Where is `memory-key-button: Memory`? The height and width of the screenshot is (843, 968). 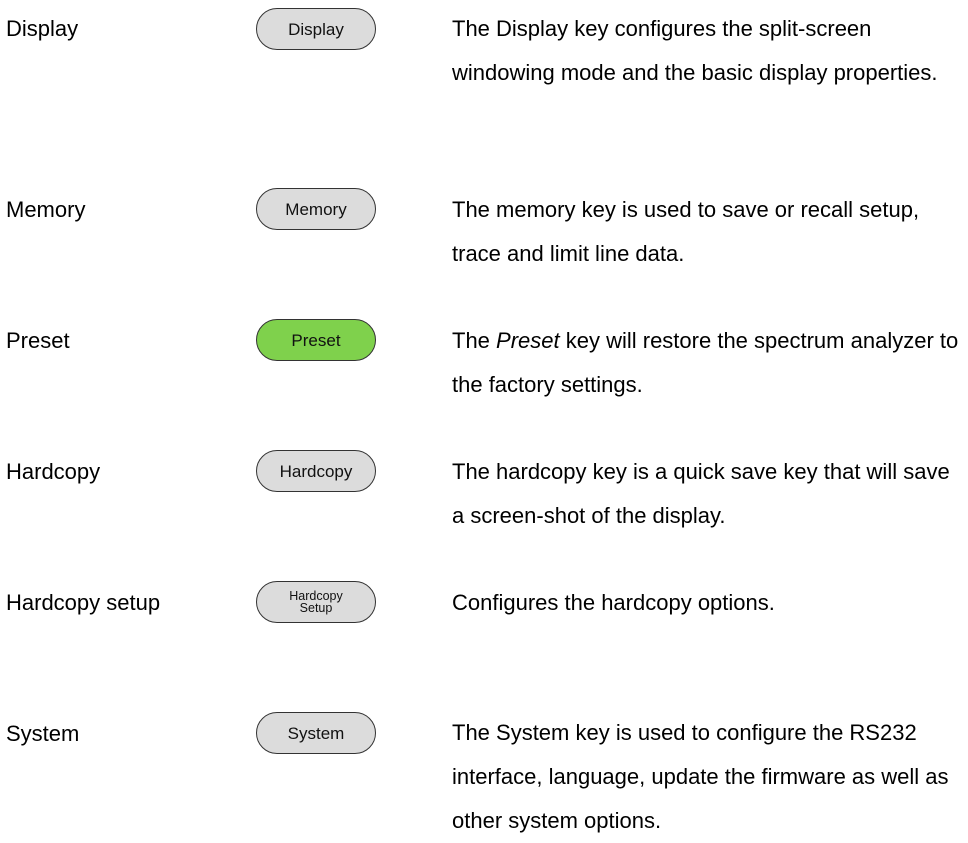
memory-key-button: Memory is located at coordinates (316, 209).